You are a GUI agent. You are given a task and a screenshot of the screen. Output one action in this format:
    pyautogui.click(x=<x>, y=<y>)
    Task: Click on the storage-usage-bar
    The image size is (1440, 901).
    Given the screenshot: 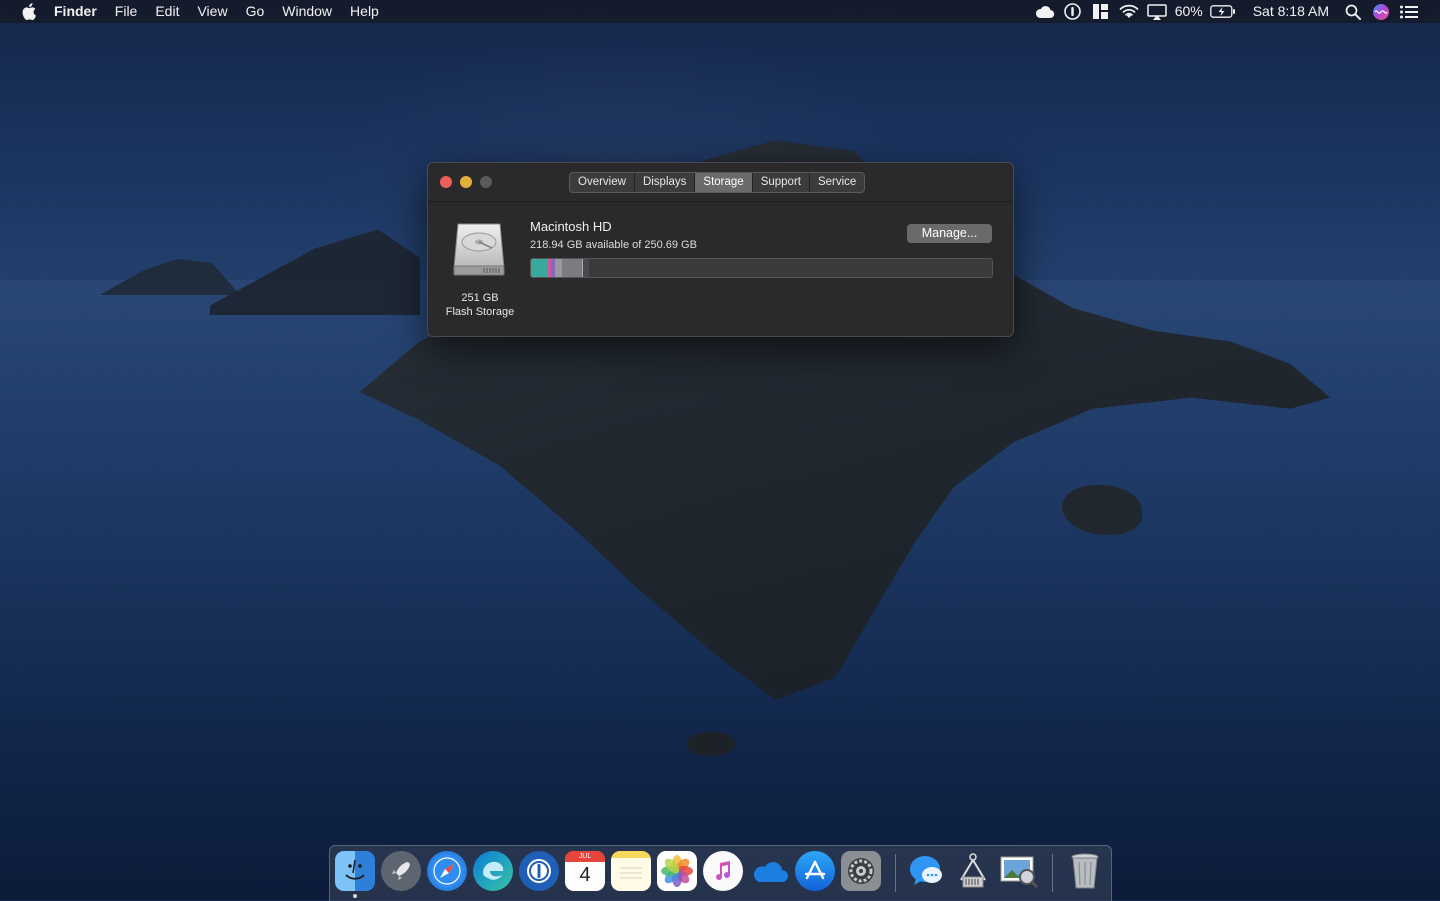 What is the action you would take?
    pyautogui.click(x=761, y=268)
    